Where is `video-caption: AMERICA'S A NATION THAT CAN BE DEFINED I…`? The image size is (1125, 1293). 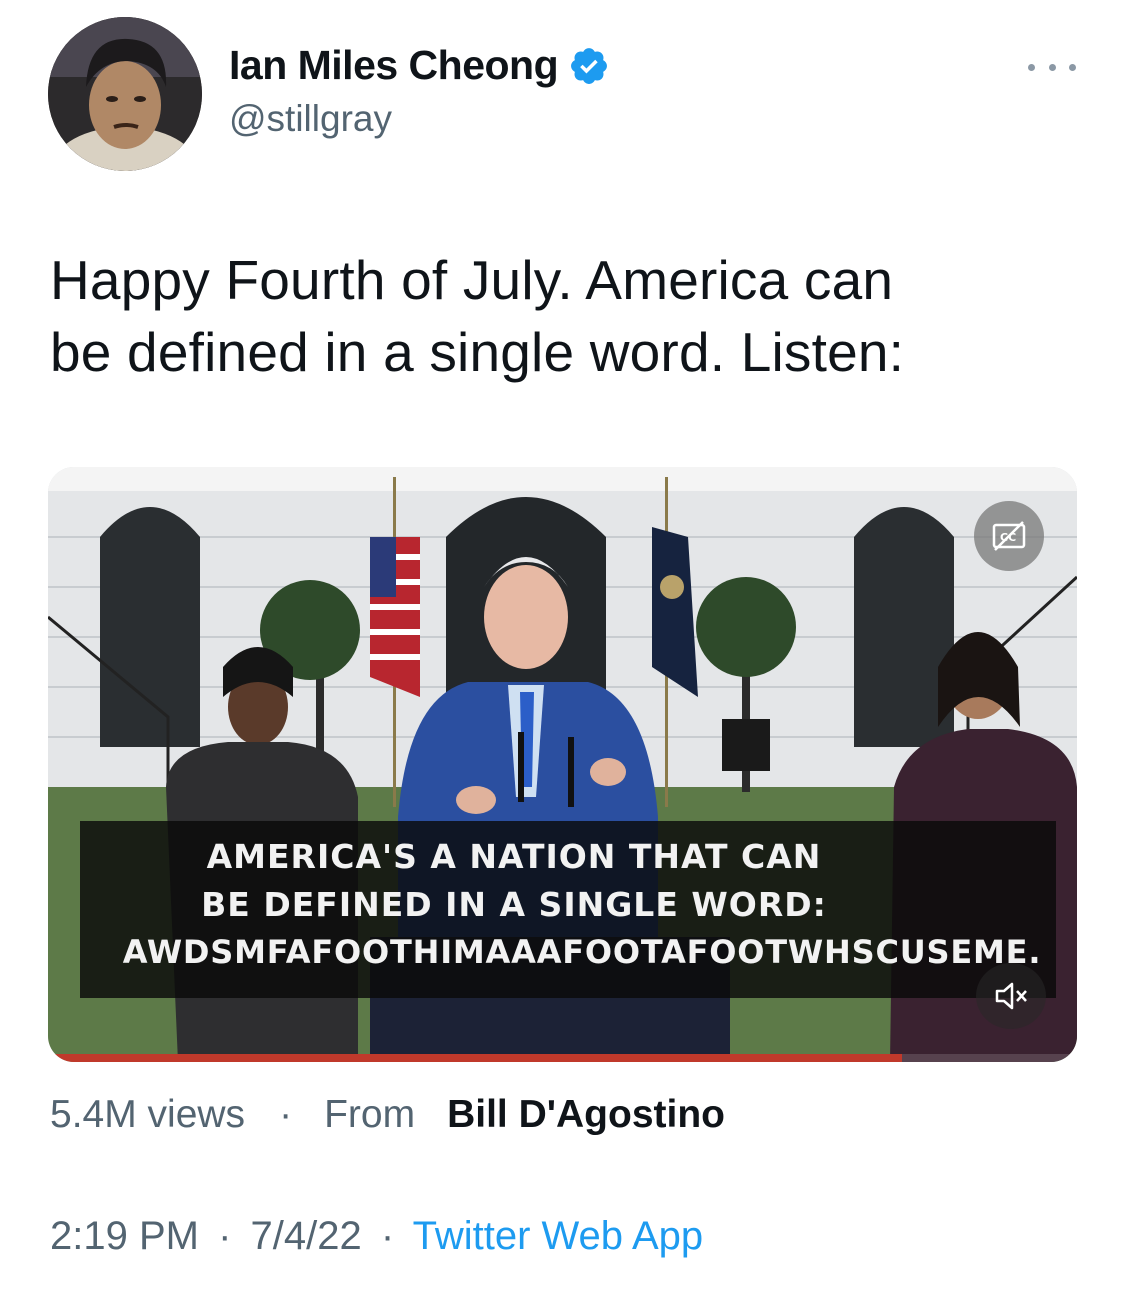
video-caption: AMERICA'S A NATION THAT CAN BE DEFINED I… is located at coordinates (568, 909).